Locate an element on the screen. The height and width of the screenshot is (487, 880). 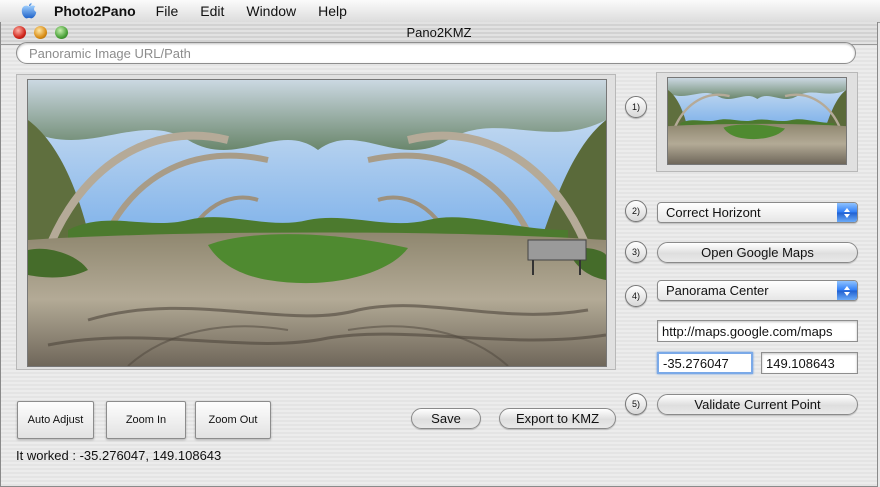
status-message: It worked : -35.276047, 149.108643 is located at coordinates (119, 455).